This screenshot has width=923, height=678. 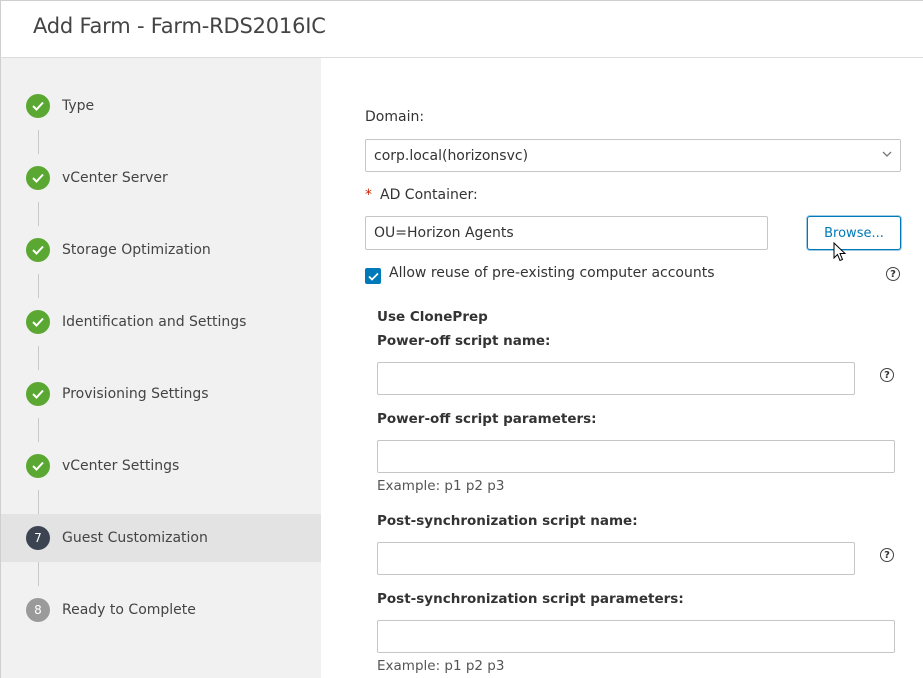 I want to click on step-label: vCenter Server, so click(x=115, y=178).